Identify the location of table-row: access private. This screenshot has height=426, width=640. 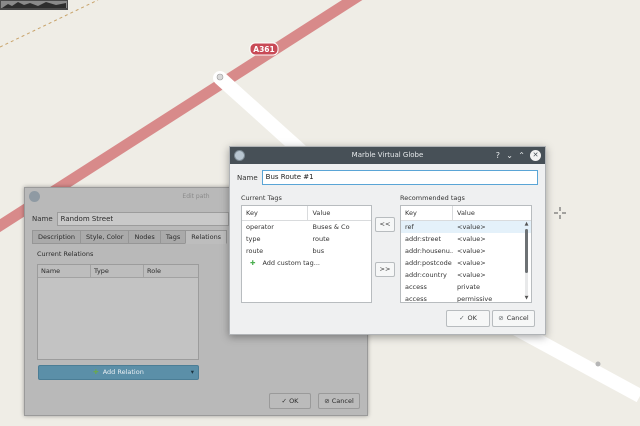
(466, 287).